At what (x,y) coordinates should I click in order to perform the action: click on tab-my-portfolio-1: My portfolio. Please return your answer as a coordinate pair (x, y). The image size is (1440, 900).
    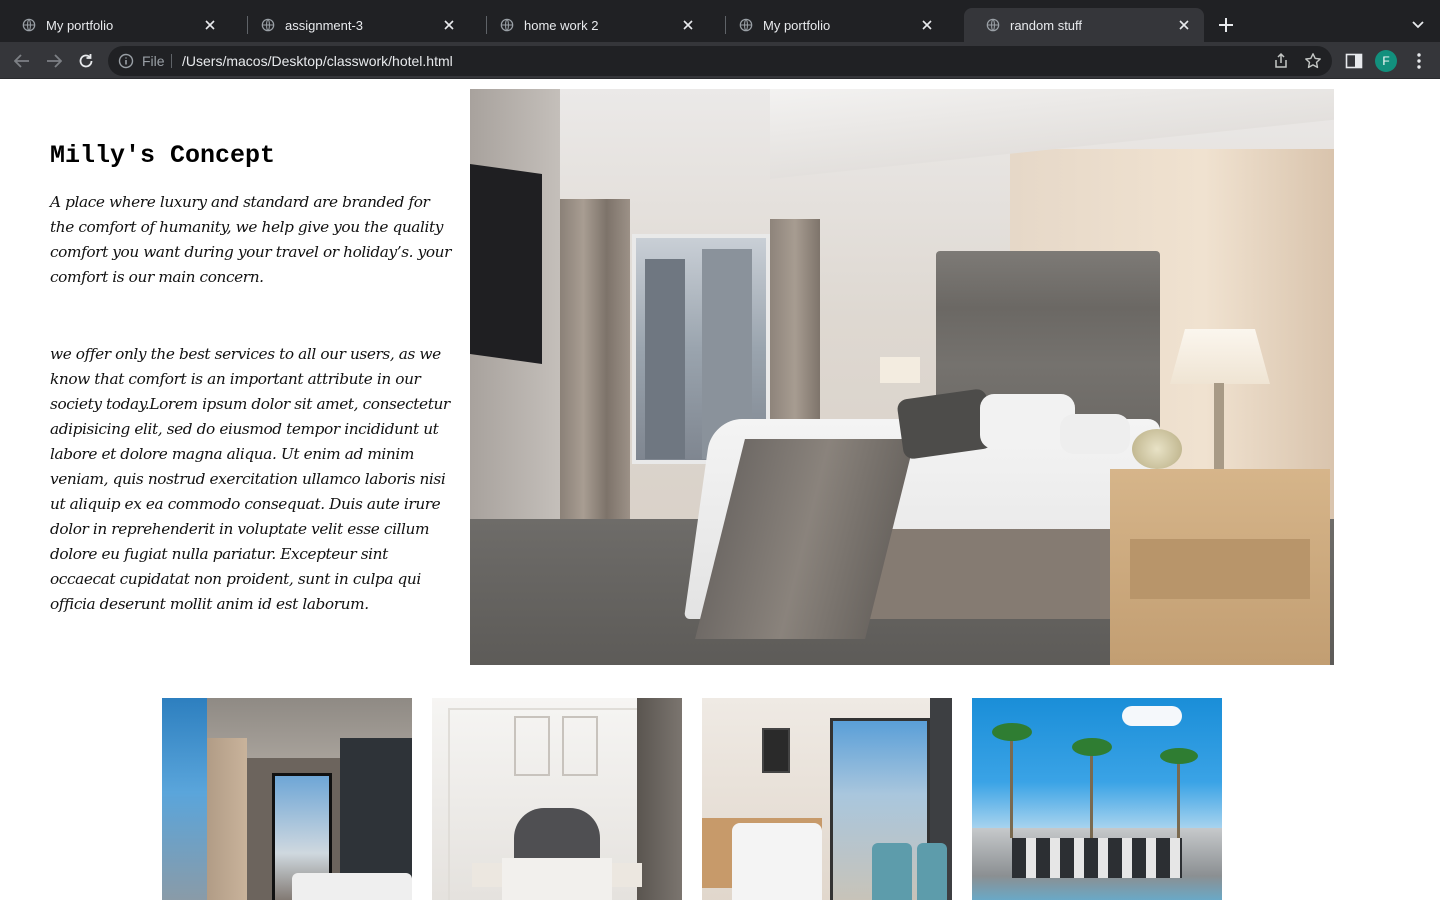
    Looking at the image, I should click on (115, 25).